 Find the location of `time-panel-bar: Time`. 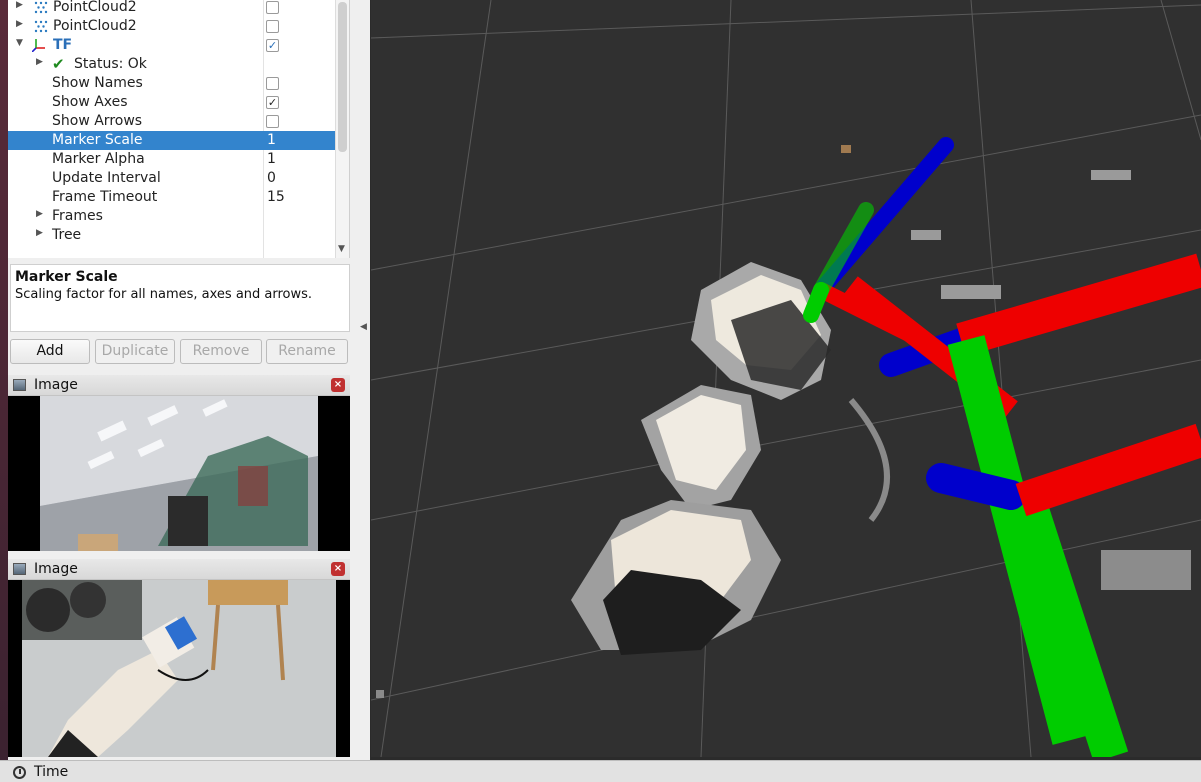

time-panel-bar: Time is located at coordinates (600, 771).